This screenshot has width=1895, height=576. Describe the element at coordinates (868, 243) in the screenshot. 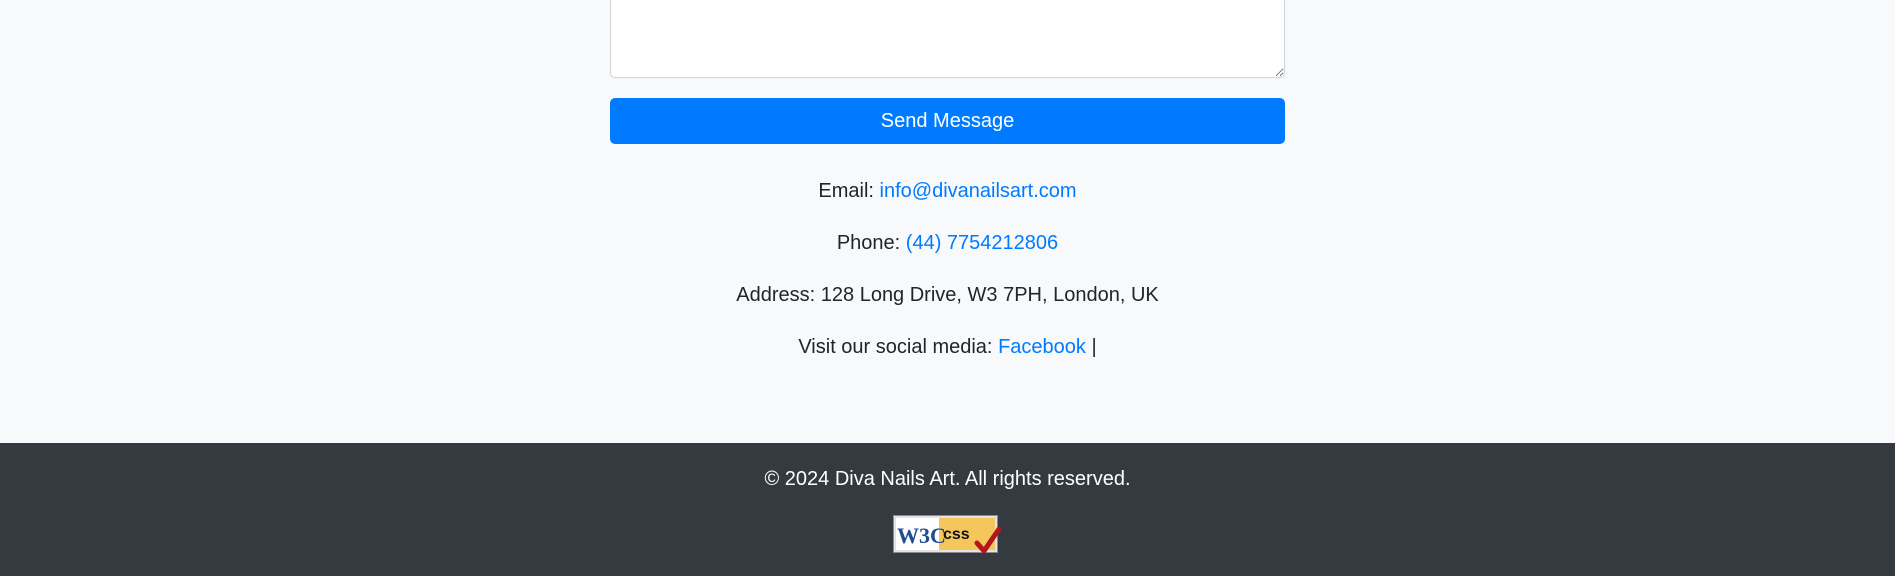

I see `phone-label: Phone:` at that location.